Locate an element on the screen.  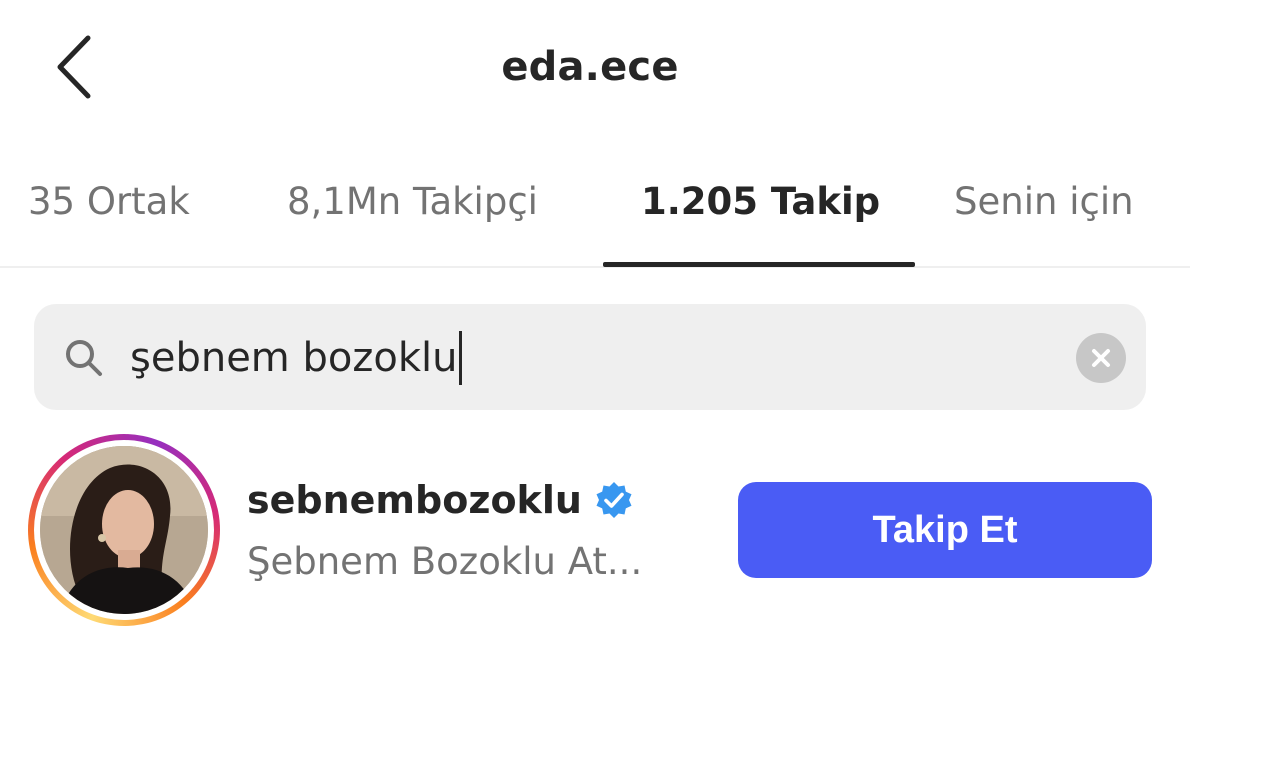
avatar is located at coordinates (124, 530).